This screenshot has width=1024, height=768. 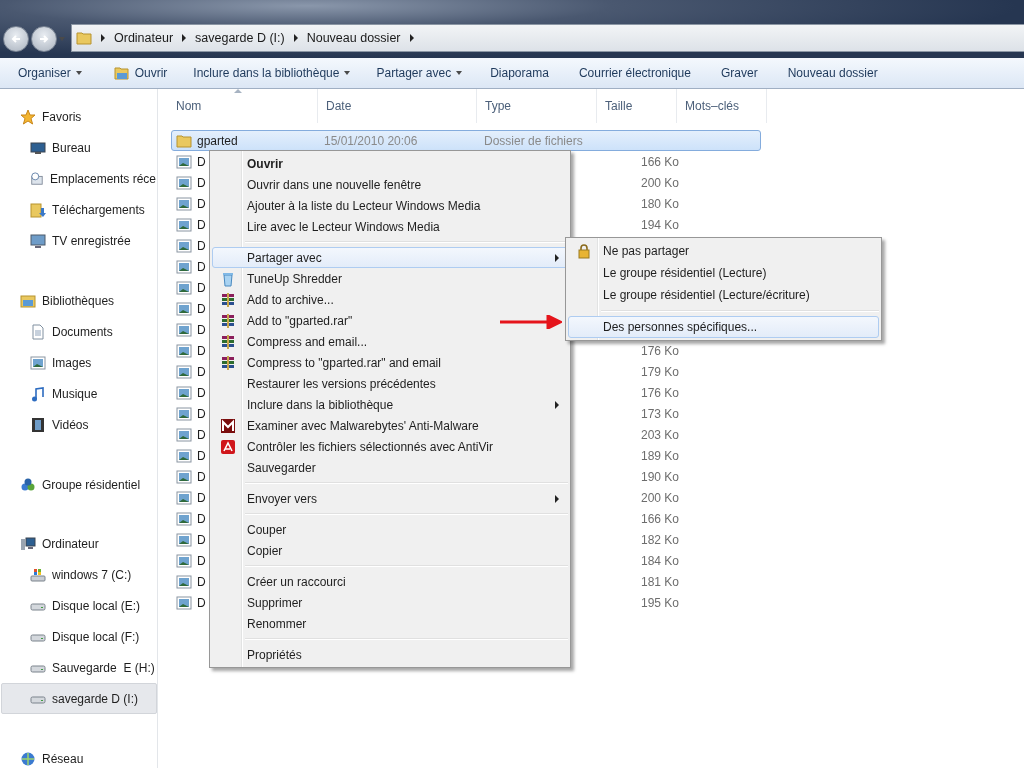 I want to click on file-name: gparted, so click(x=217, y=140).